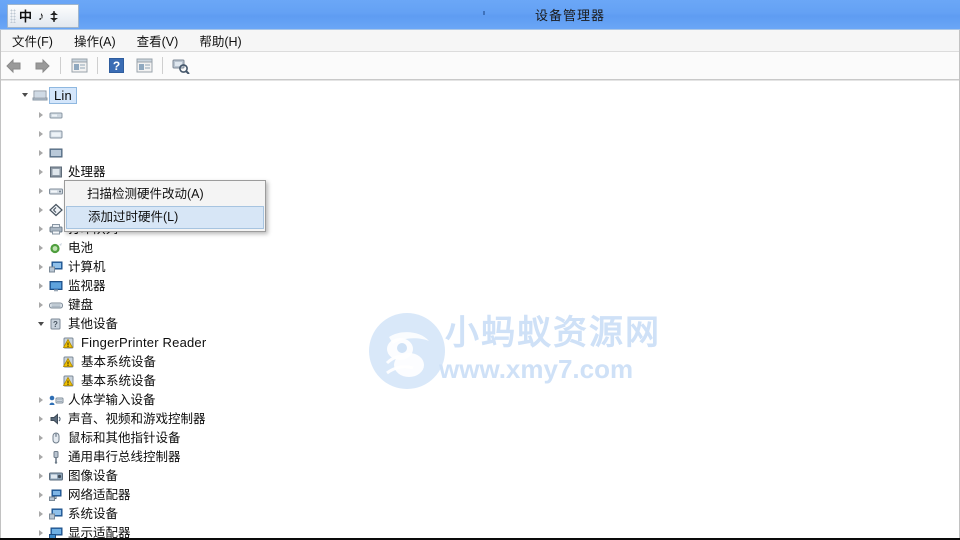 This screenshot has height=540, width=960. Describe the element at coordinates (480, 361) in the screenshot. I see `tree-item-base-system-device-1: 基本系统设备` at that location.